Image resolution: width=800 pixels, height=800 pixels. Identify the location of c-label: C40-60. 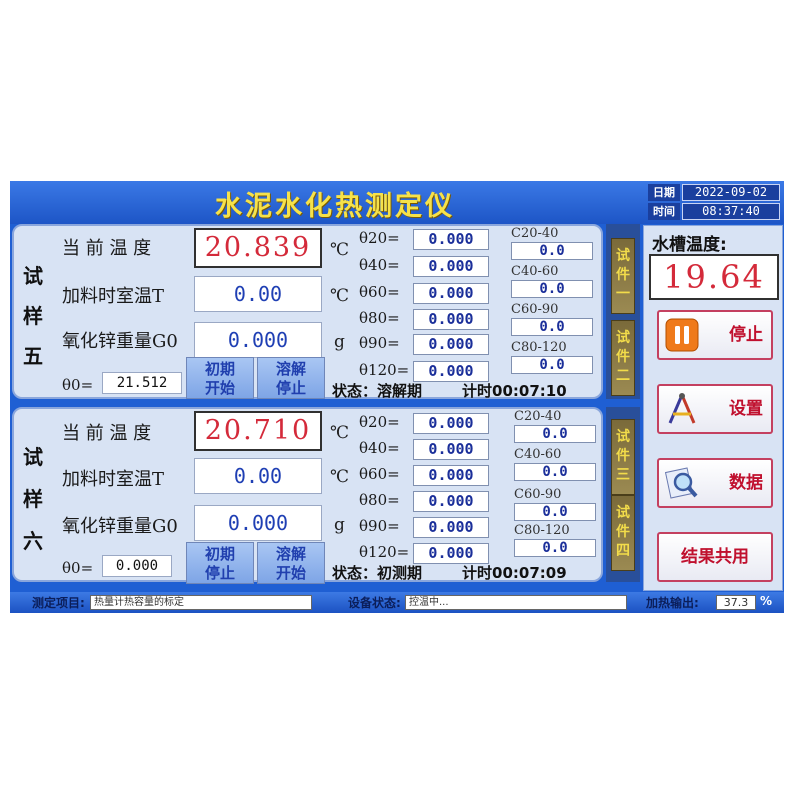
(535, 271).